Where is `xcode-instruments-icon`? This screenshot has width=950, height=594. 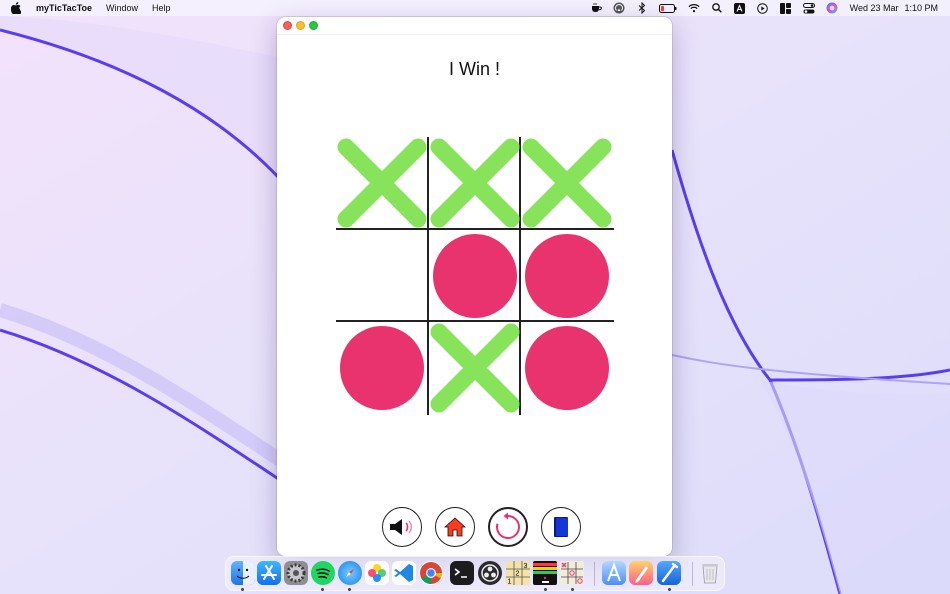 xcode-instruments-icon is located at coordinates (614, 573).